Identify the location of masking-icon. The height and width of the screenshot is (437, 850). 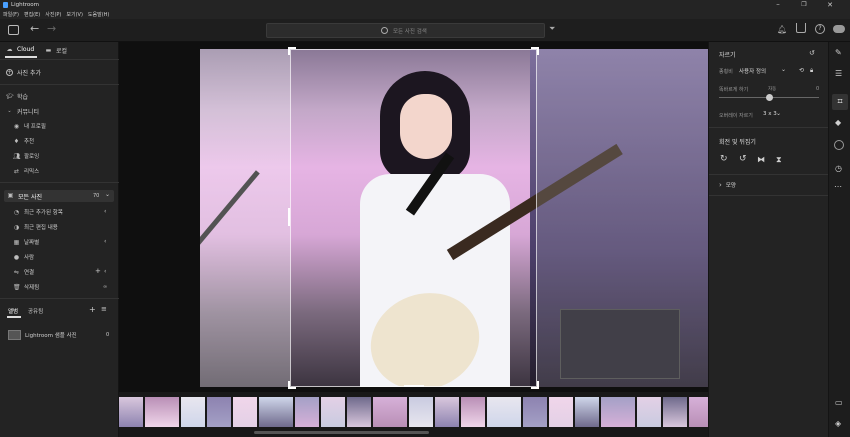
(839, 145).